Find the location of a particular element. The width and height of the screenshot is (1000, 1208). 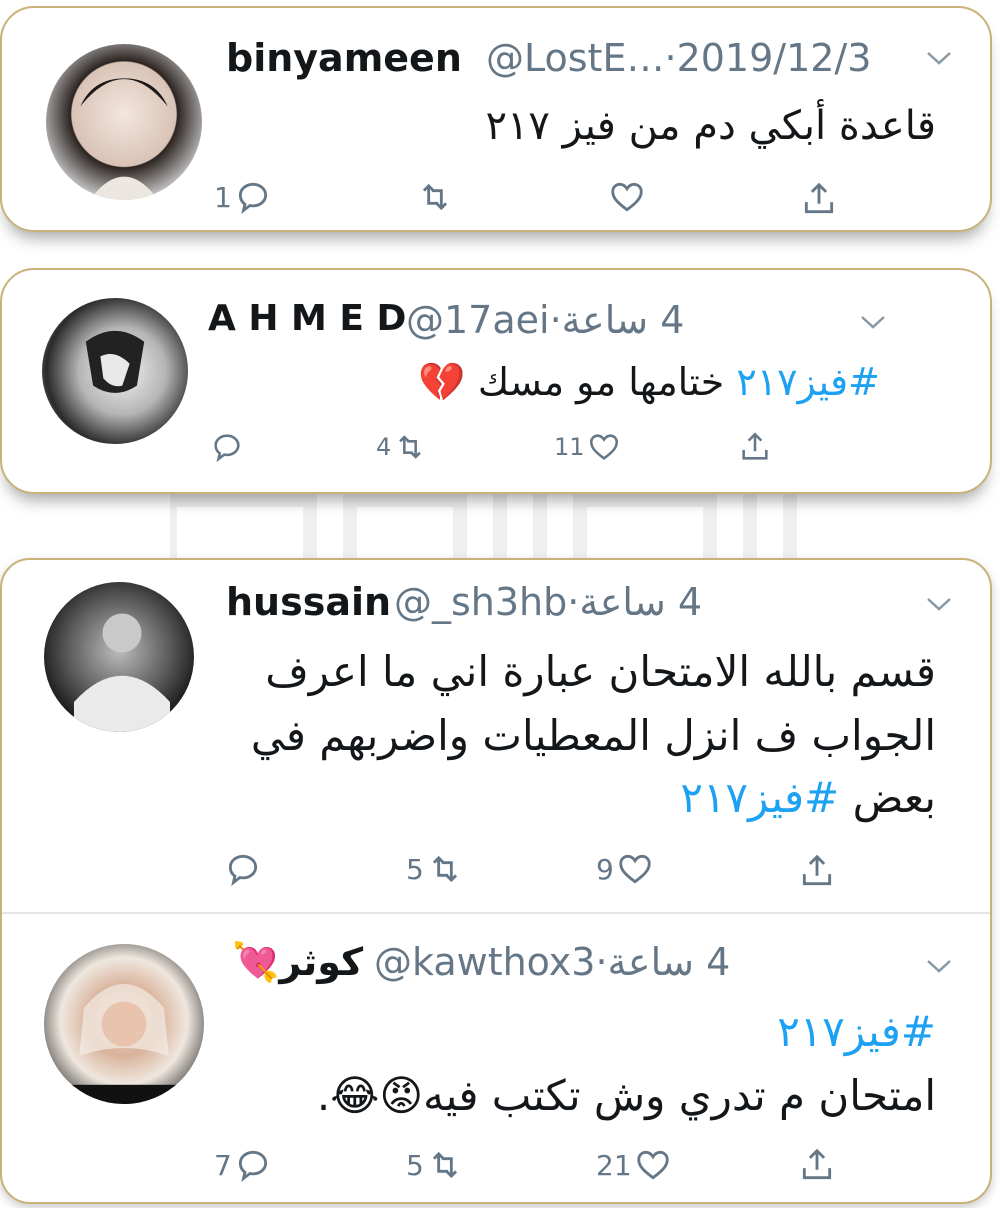

like-button: 9 is located at coordinates (625, 869).